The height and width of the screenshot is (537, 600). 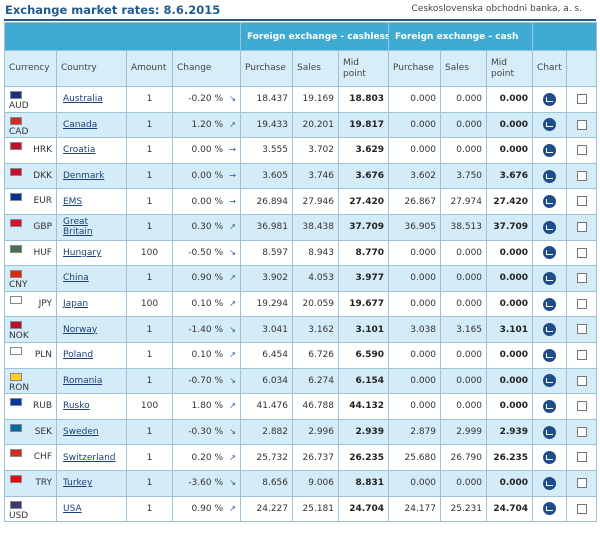 I want to click on change-cell: -0.70 % ↘, so click(x=206, y=381).